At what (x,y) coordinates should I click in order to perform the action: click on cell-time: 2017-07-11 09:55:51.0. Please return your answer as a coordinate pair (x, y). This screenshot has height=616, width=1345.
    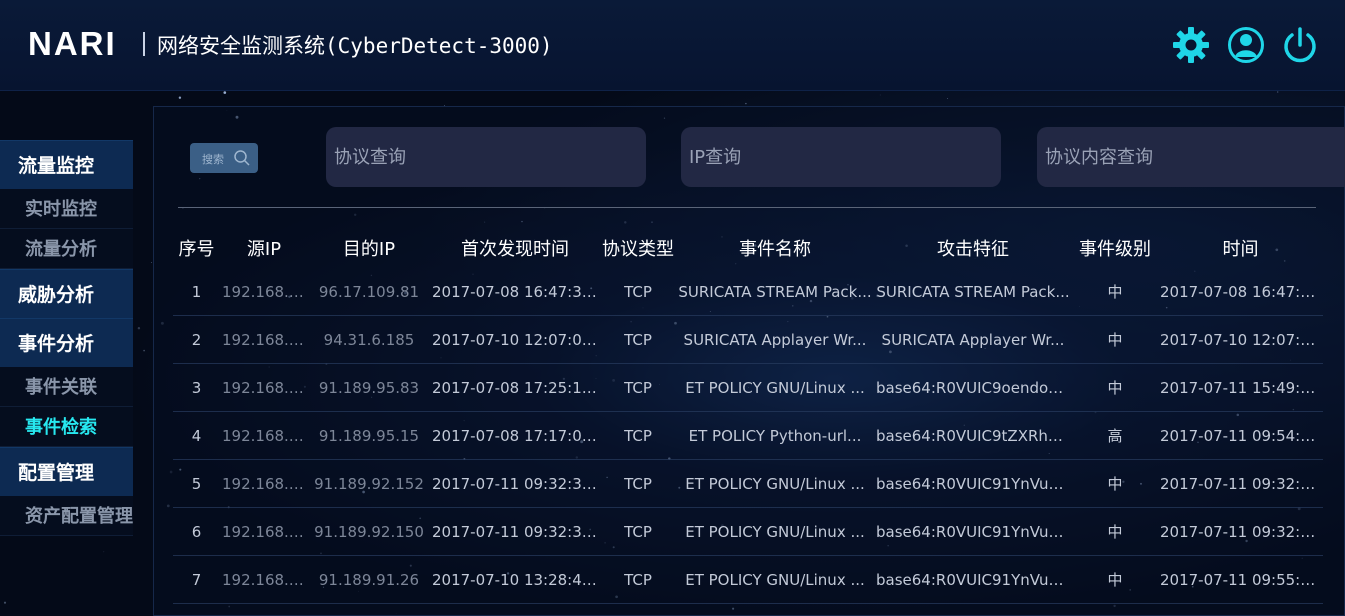
    Looking at the image, I should click on (1240, 579).